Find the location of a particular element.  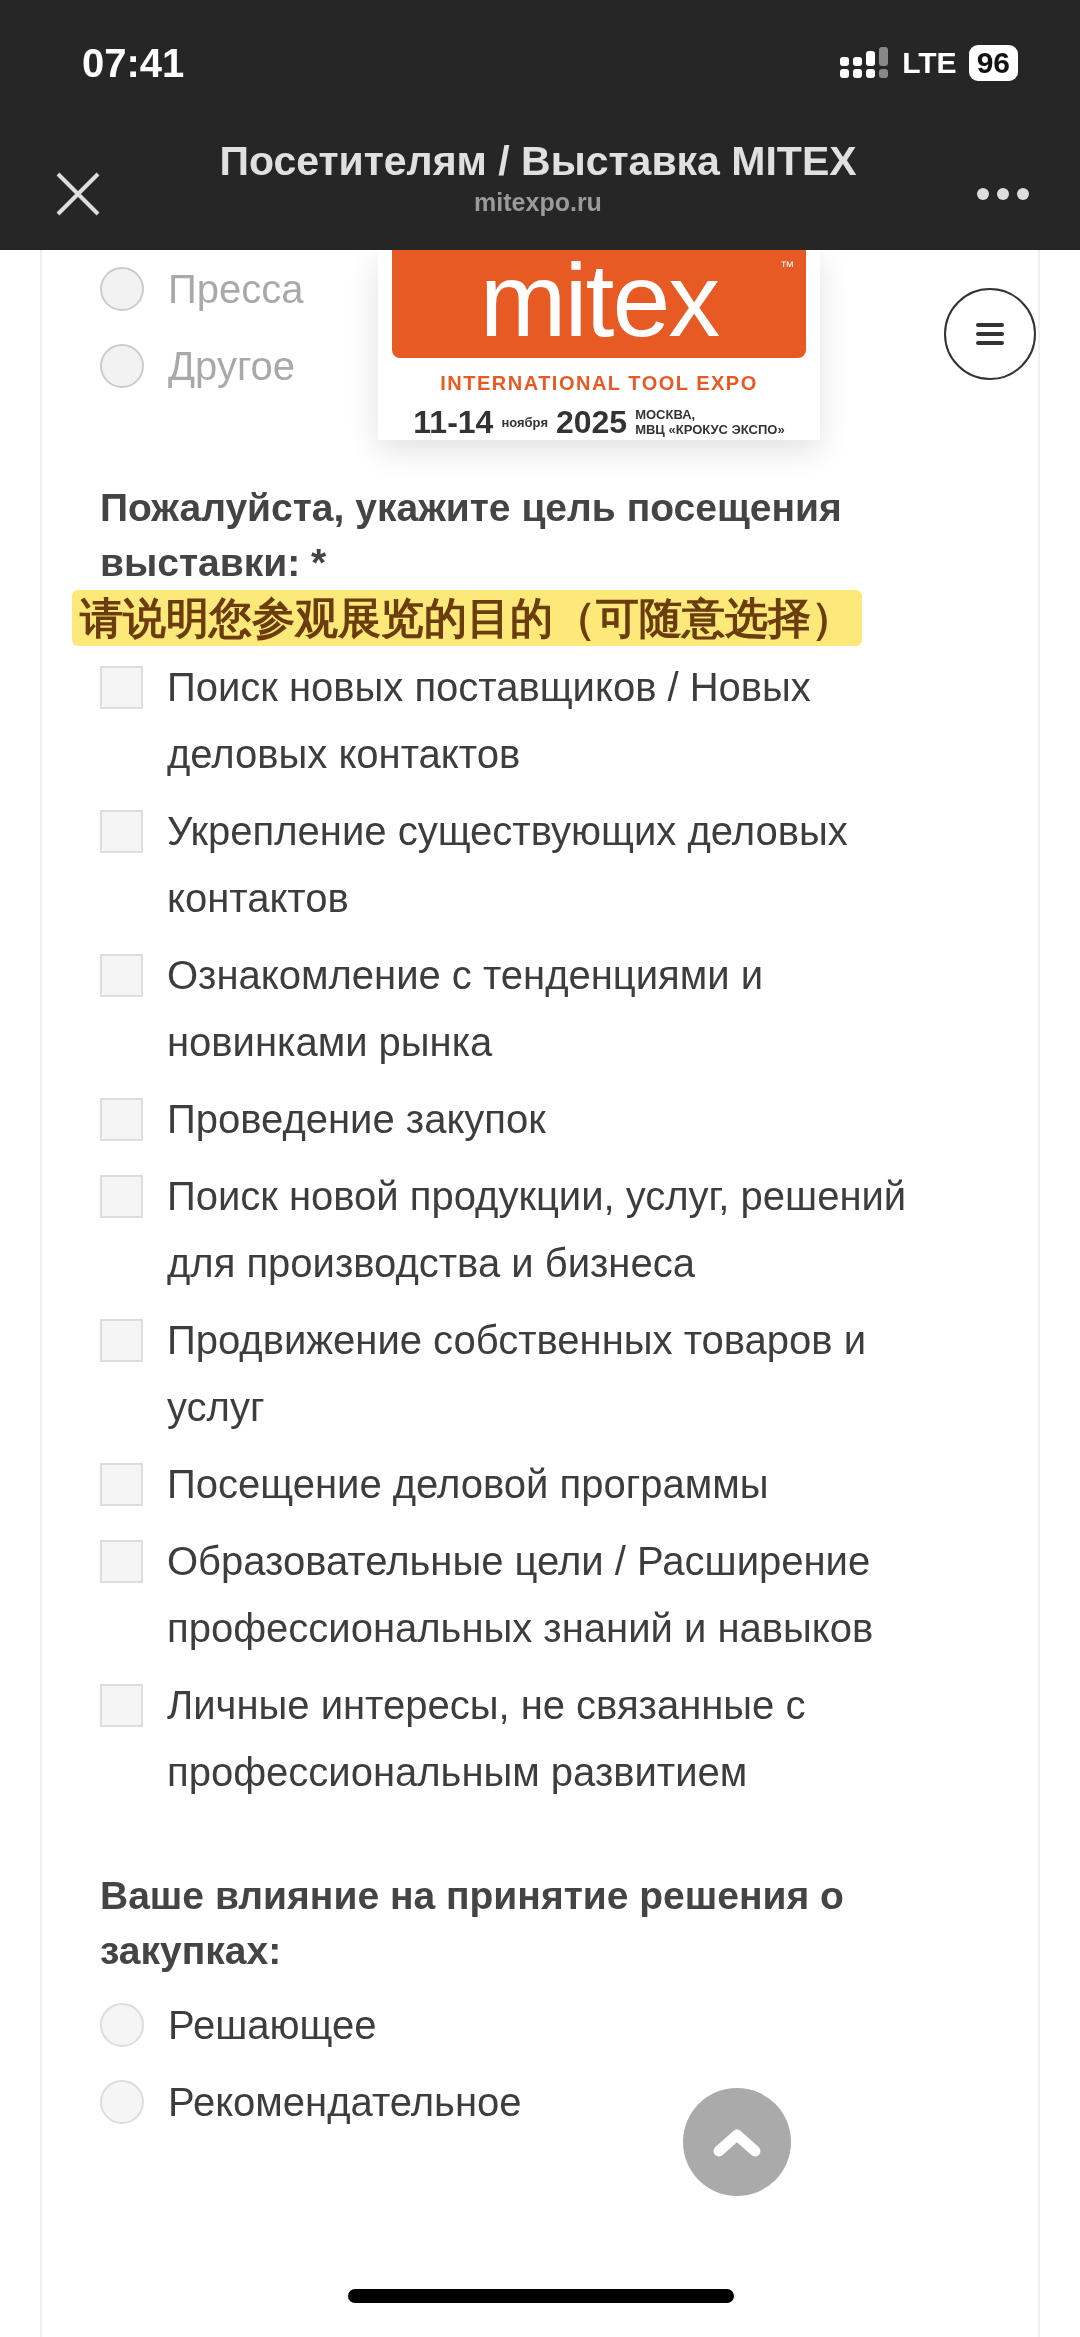

option-label: Посещение деловой программы is located at coordinates (468, 1484).